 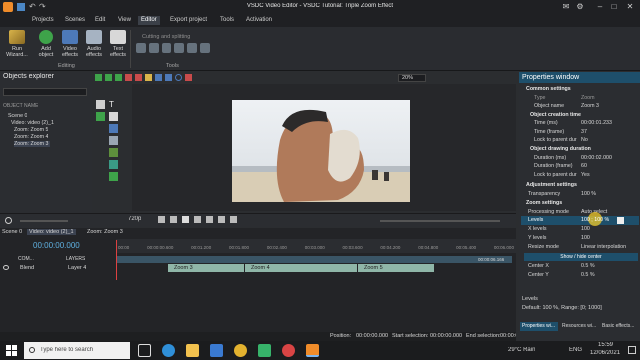 I want to click on fill-icon, so click(x=148, y=77).